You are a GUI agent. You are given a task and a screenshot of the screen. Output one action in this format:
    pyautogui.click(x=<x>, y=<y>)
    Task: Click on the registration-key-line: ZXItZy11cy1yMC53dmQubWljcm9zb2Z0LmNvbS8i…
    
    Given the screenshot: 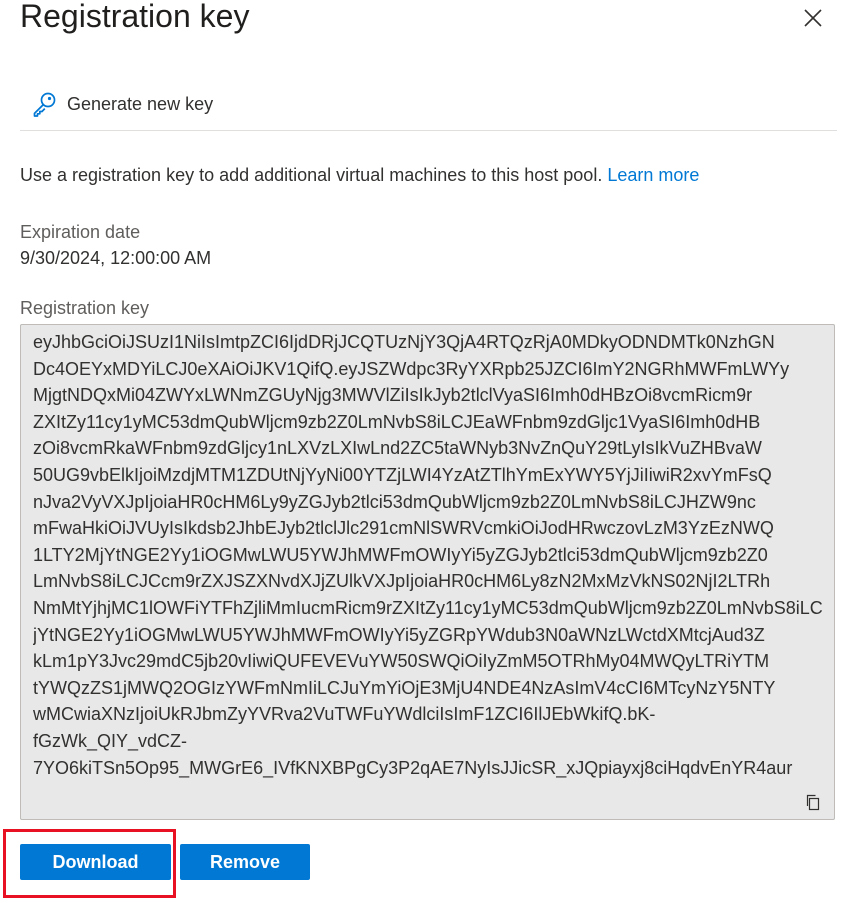 What is the action you would take?
    pyautogui.click(x=397, y=421)
    